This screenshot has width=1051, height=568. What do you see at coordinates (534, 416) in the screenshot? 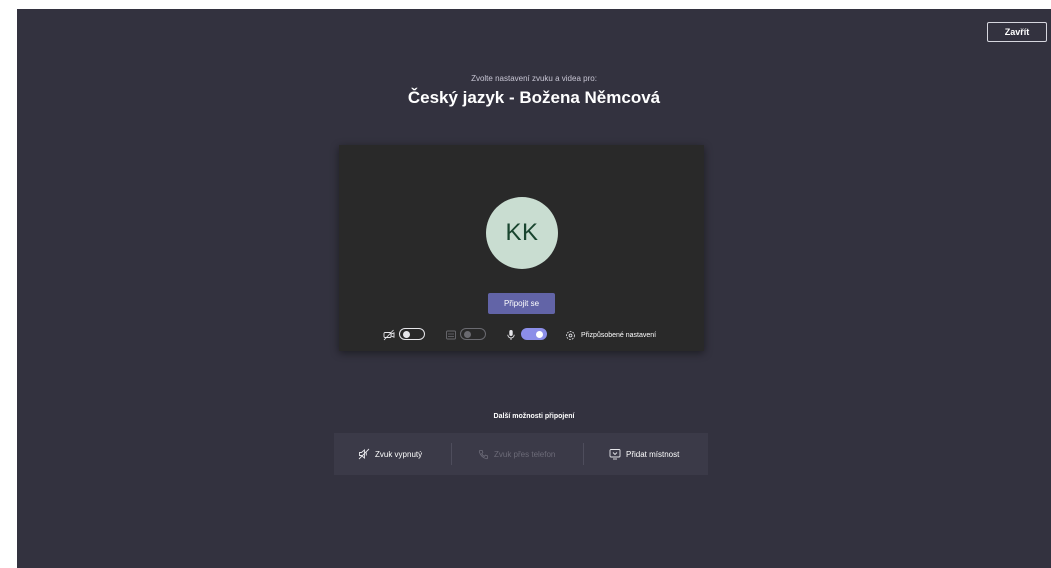
I see `more-options-title: Další možnosti připojení` at bounding box center [534, 416].